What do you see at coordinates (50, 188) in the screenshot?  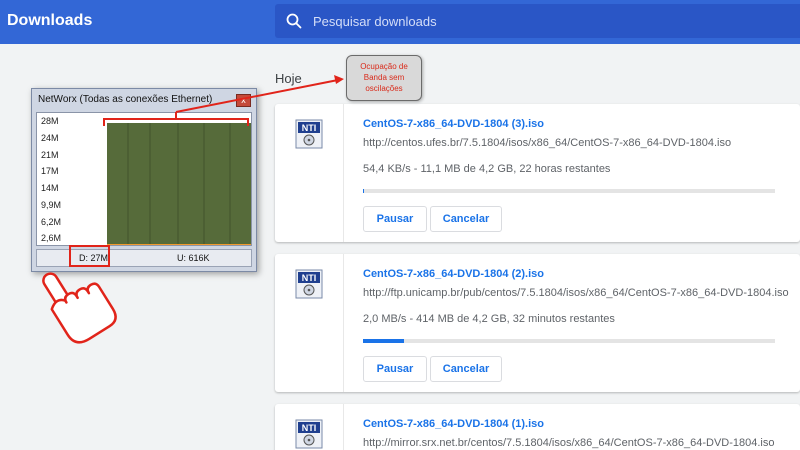 I see `y-tick-label: 14M` at bounding box center [50, 188].